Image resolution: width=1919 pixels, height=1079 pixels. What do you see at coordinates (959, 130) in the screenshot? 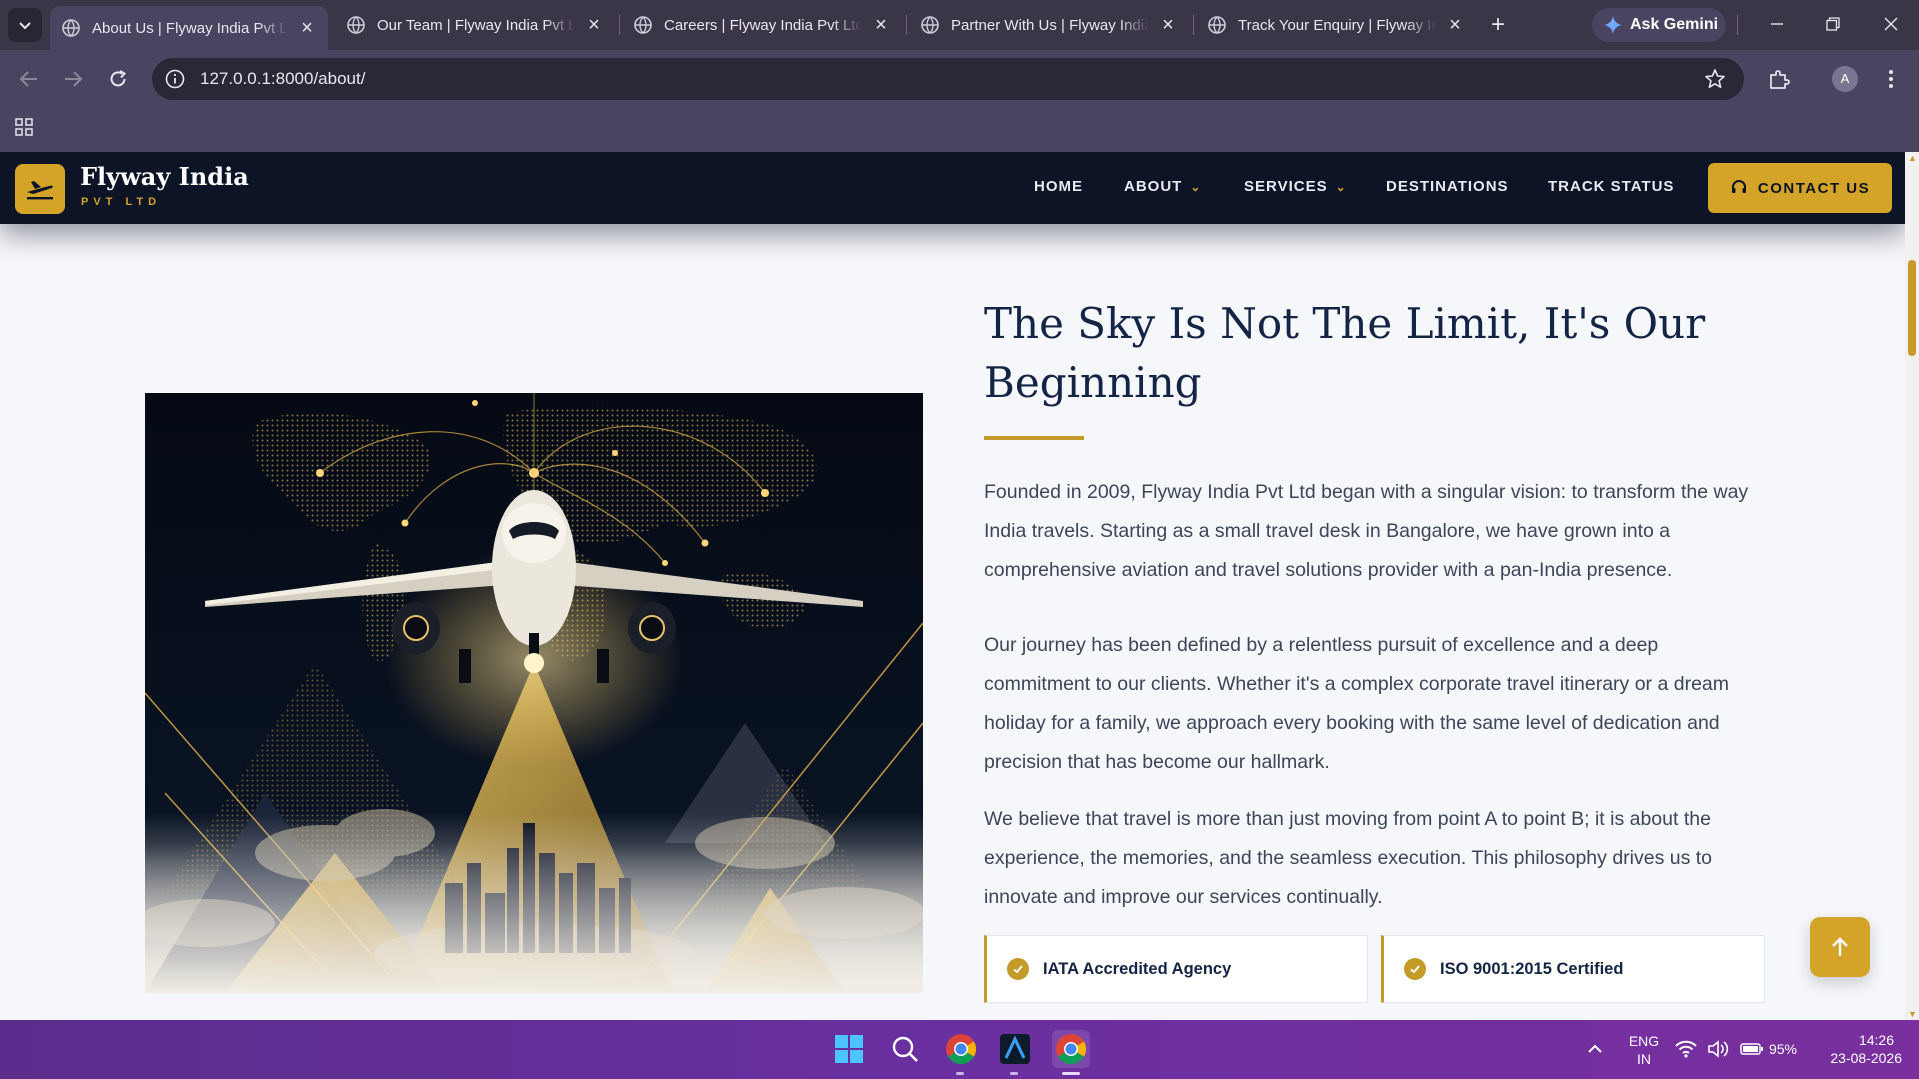
I see `bookmarks-bar` at bounding box center [959, 130].